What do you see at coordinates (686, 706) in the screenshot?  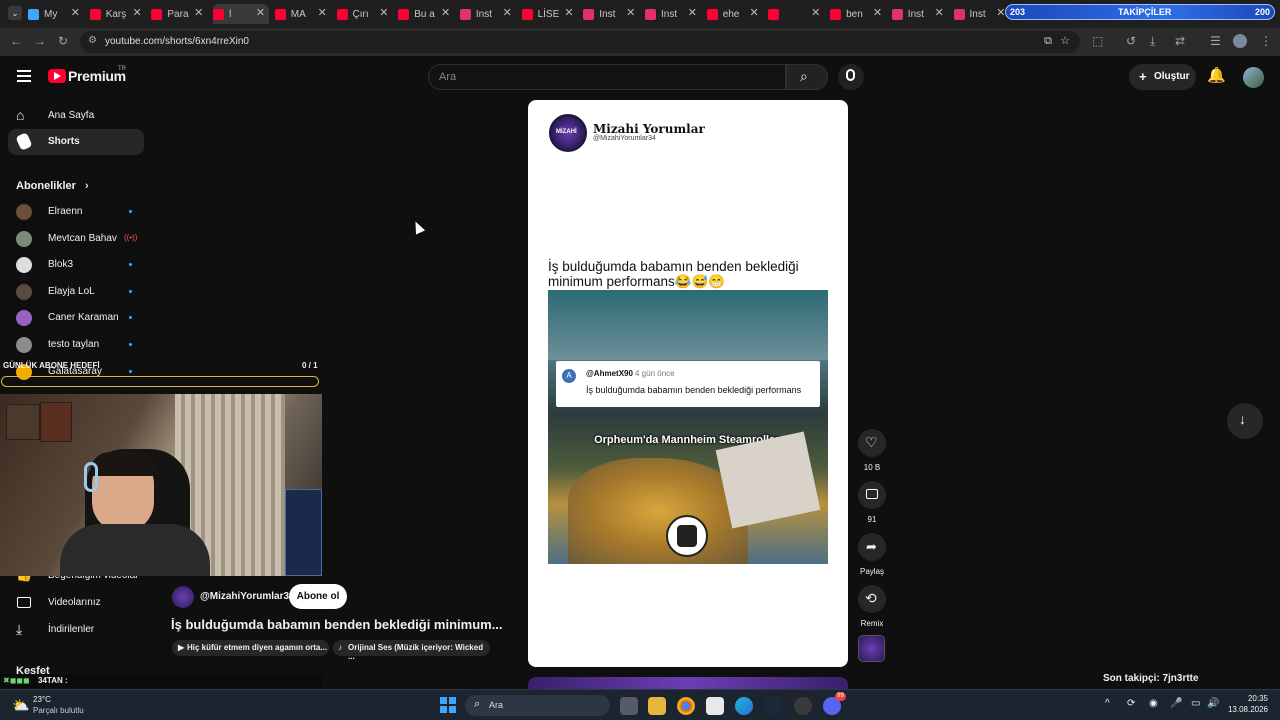 I see `chrome-icon` at bounding box center [686, 706].